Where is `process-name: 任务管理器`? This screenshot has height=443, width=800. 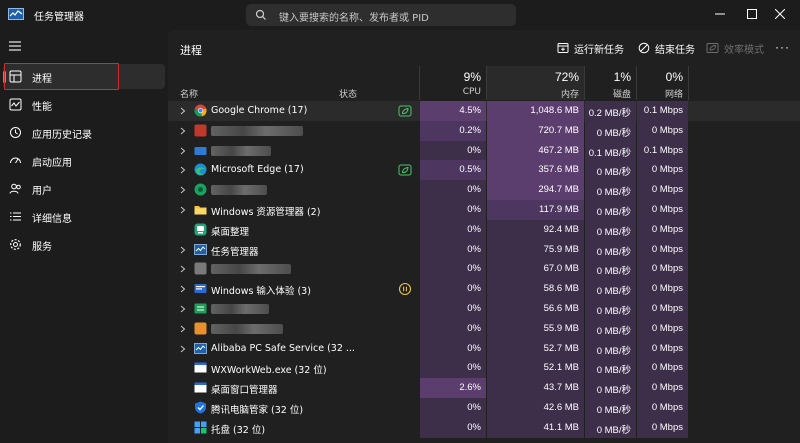
process-name: 任务管理器 is located at coordinates (235, 252).